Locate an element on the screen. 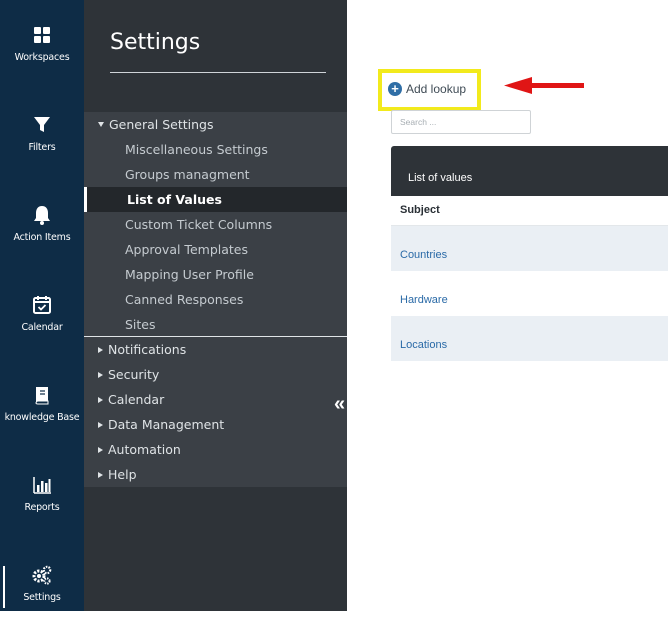  rail-label: Calendar is located at coordinates (42, 327).